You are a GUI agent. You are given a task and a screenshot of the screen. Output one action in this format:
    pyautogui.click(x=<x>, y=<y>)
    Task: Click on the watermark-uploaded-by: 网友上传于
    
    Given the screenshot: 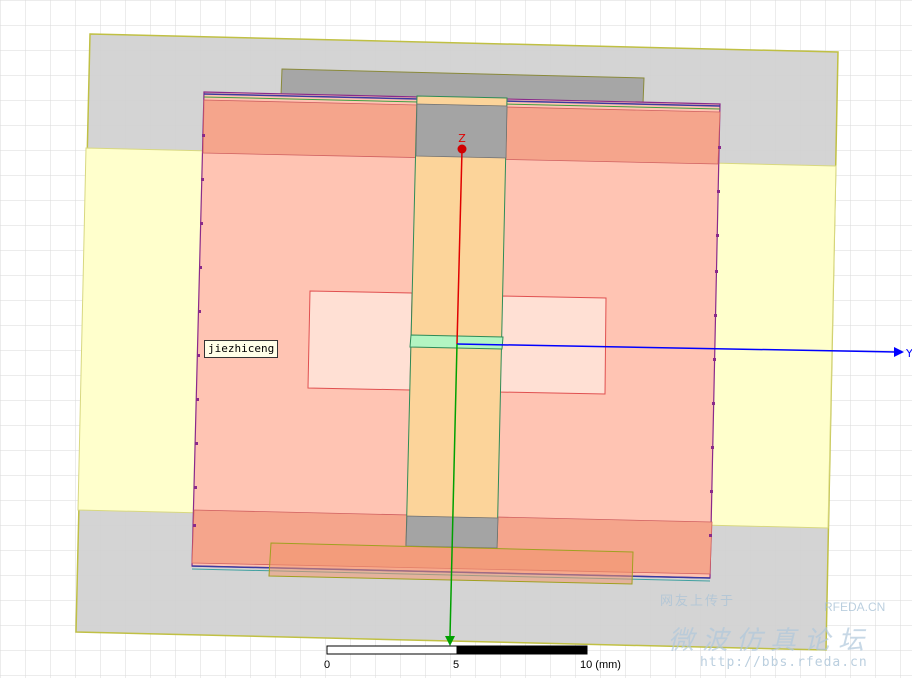 What is the action you would take?
    pyautogui.click(x=698, y=601)
    